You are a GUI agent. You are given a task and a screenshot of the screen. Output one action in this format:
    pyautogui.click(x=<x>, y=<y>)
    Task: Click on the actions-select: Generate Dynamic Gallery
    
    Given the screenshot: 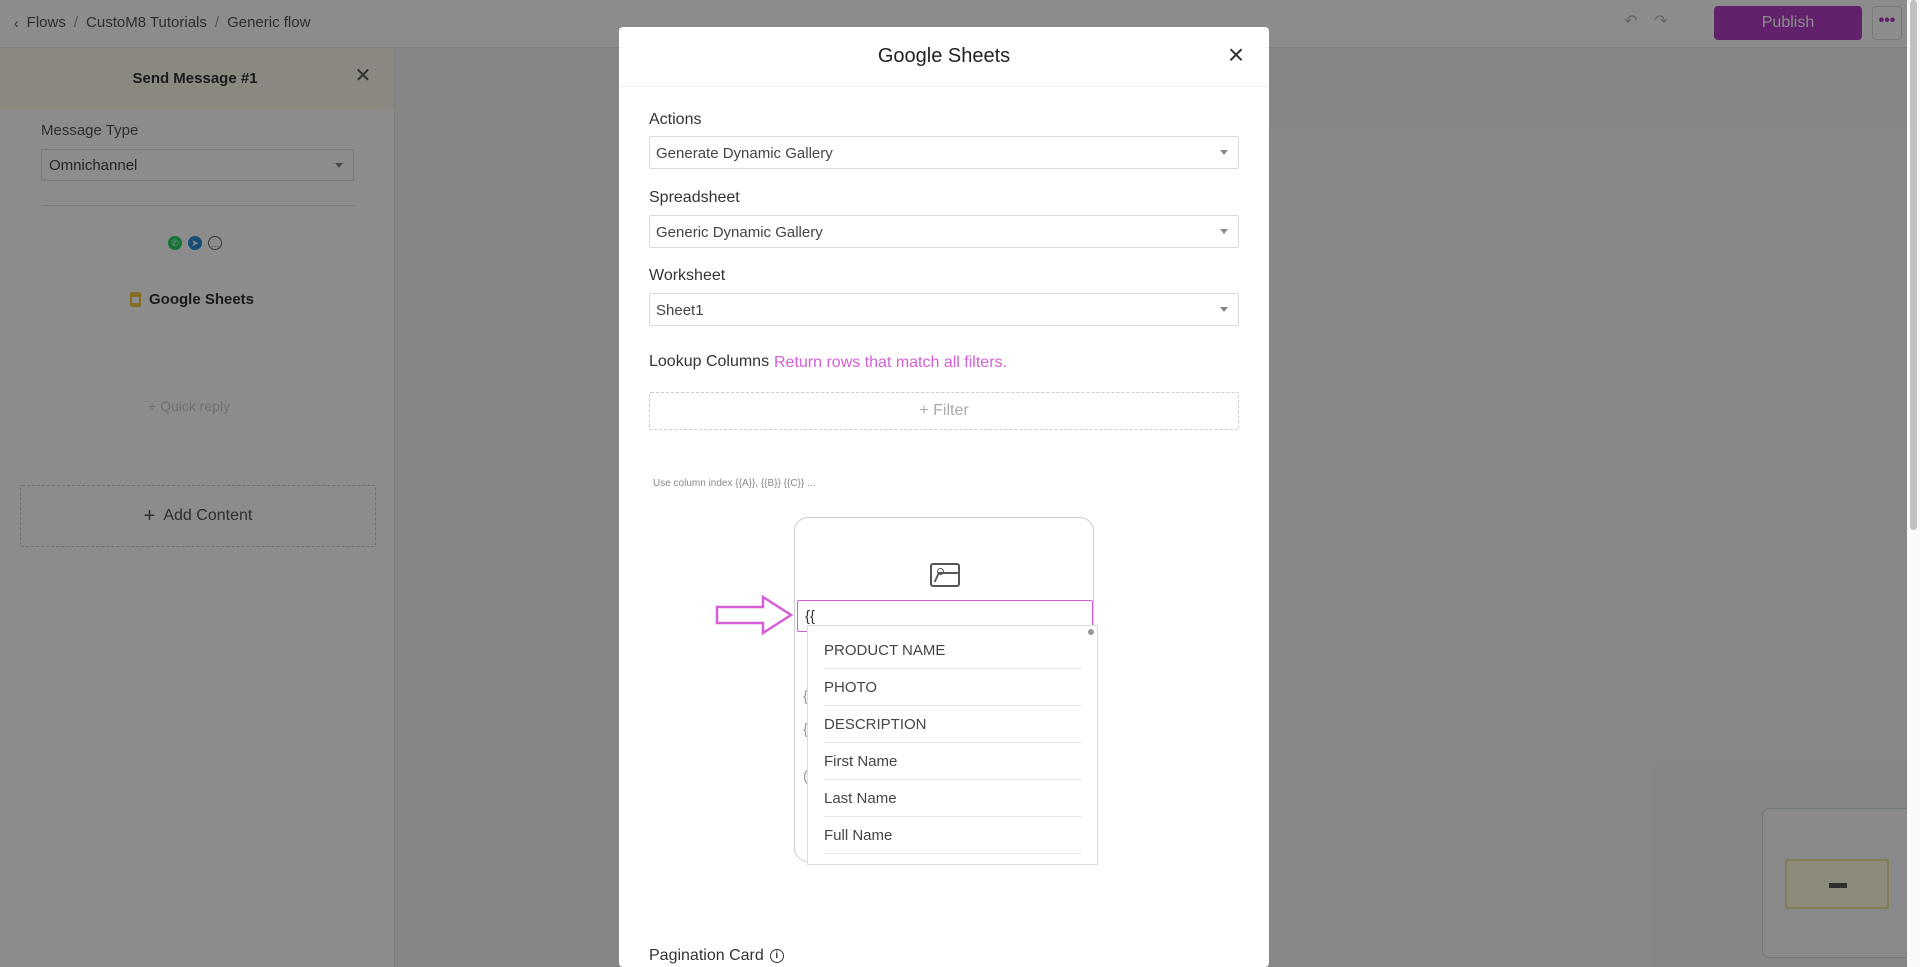 What is the action you would take?
    pyautogui.click(x=944, y=152)
    